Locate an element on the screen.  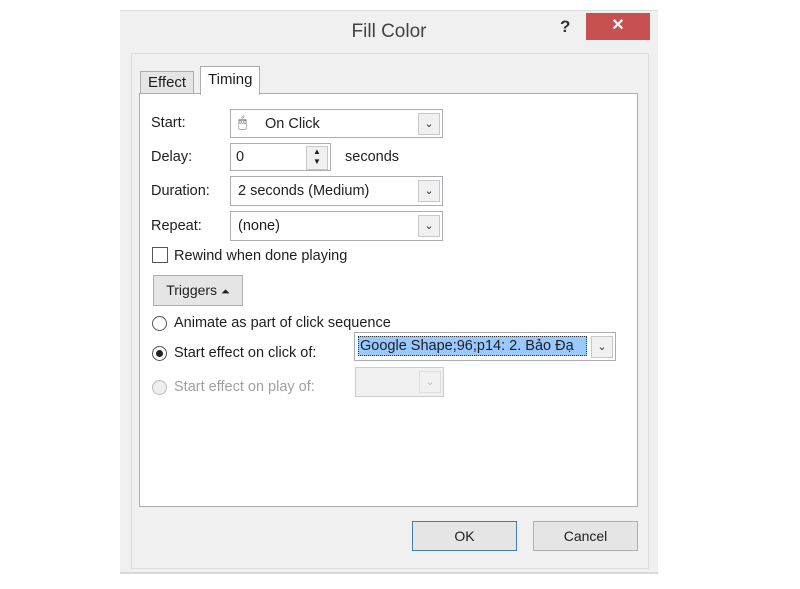
repeat-label: Repeat: is located at coordinates (176, 226).